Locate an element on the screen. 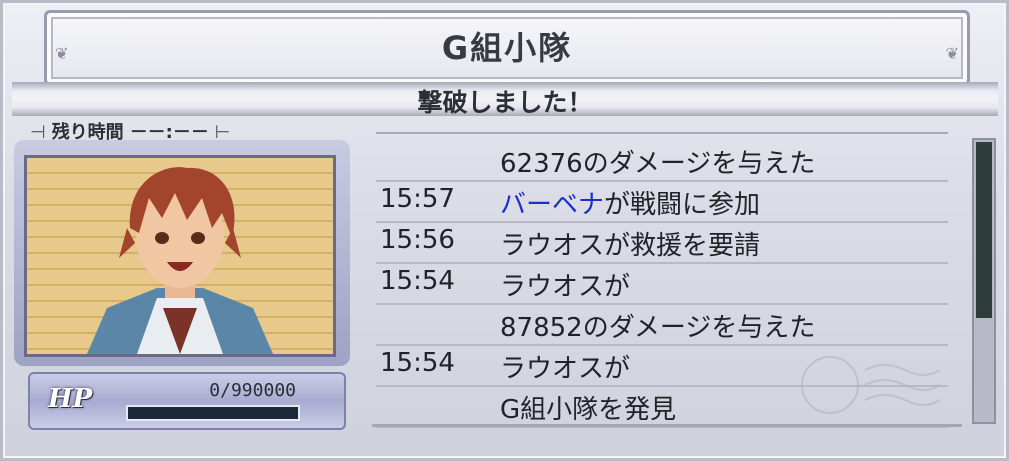 The height and width of the screenshot is (461, 1009). postmark-decoration-icon is located at coordinates (865, 385).